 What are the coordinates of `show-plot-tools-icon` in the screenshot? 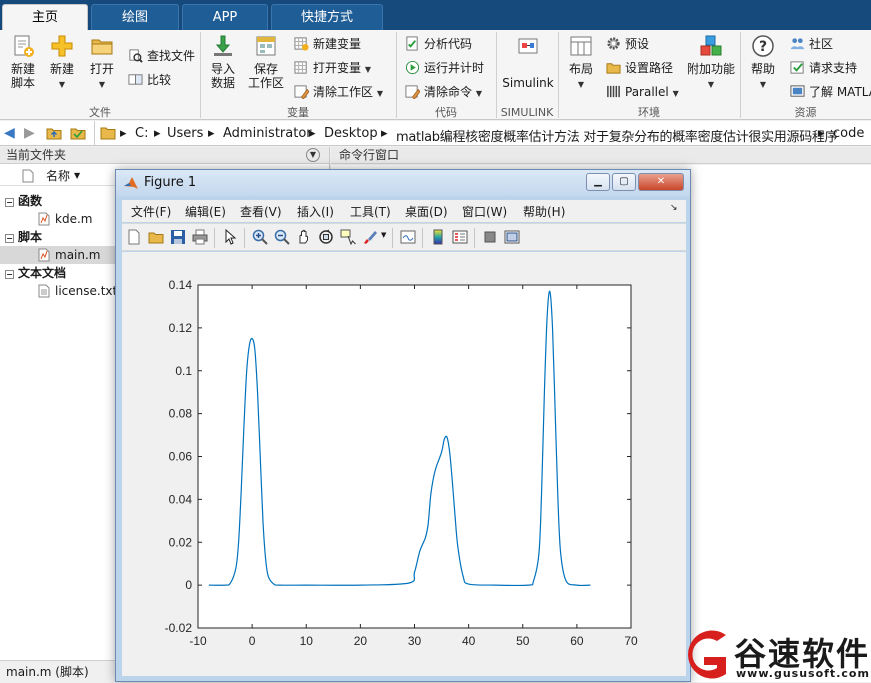 It's located at (512, 237).